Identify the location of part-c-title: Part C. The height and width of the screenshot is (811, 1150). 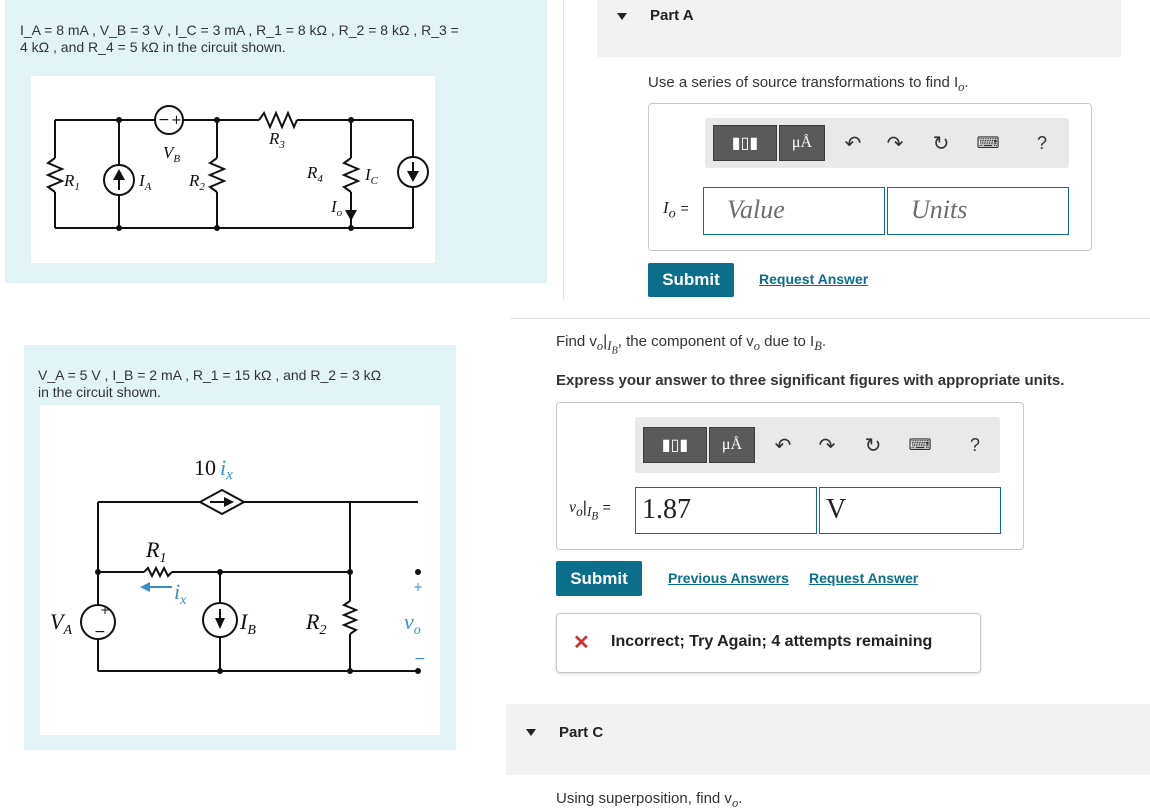
(581, 732).